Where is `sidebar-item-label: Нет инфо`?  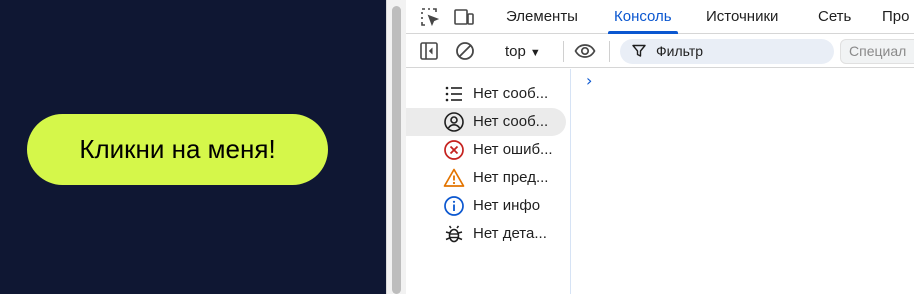
sidebar-item-label: Нет инфо is located at coordinates (507, 205).